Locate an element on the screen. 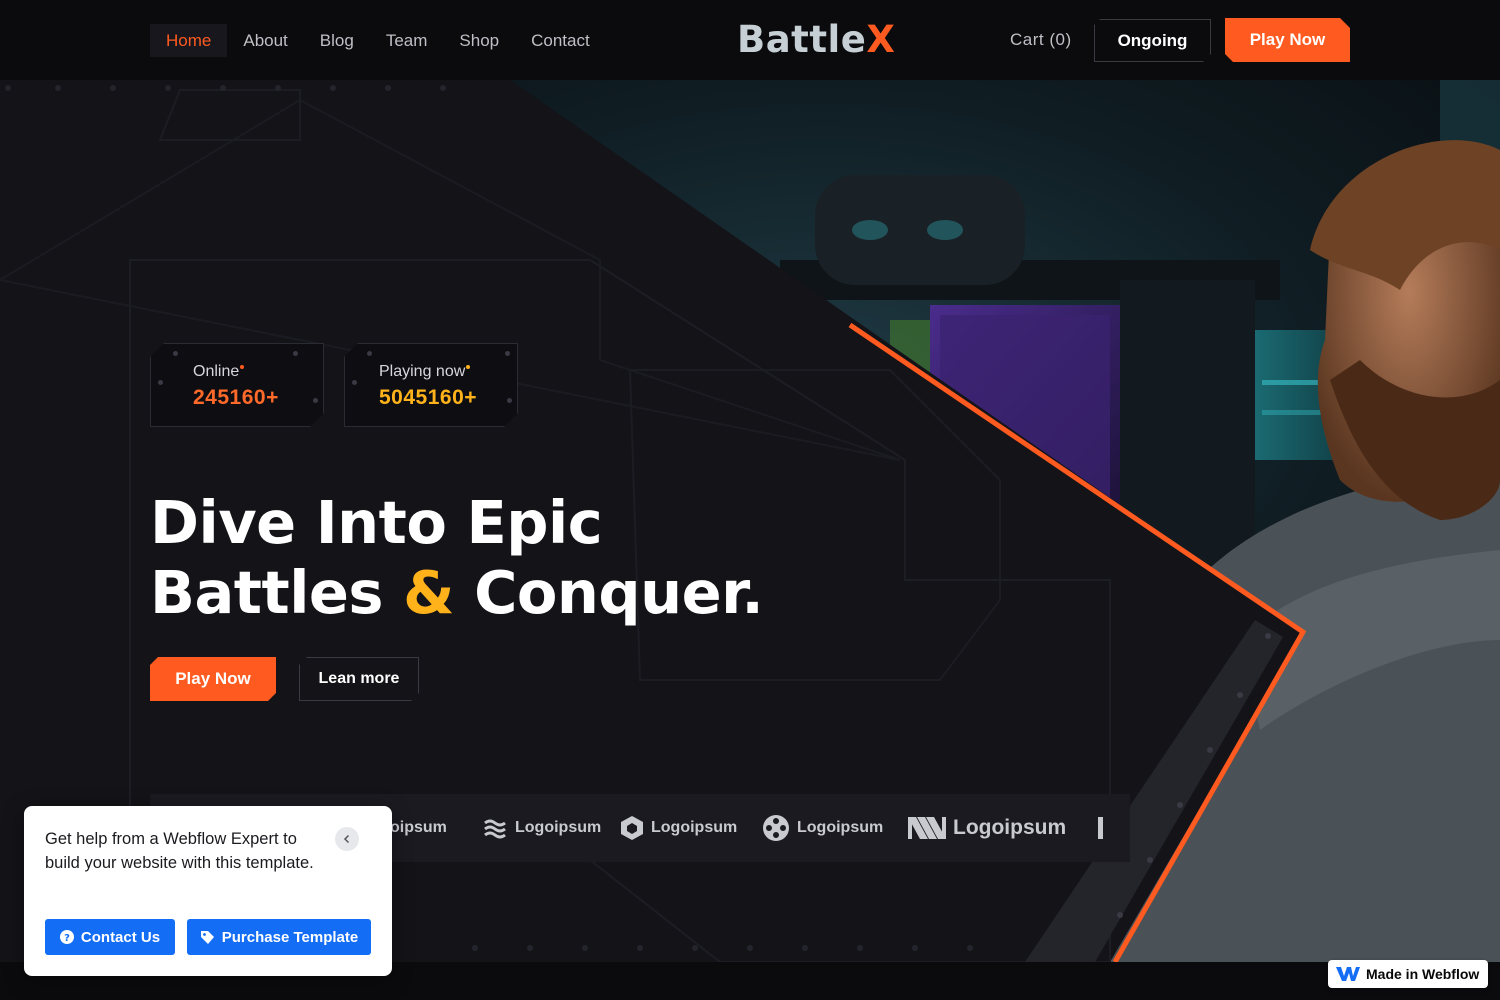 This screenshot has width=1500, height=1000. chevron-left-icon is located at coordinates (346, 839).